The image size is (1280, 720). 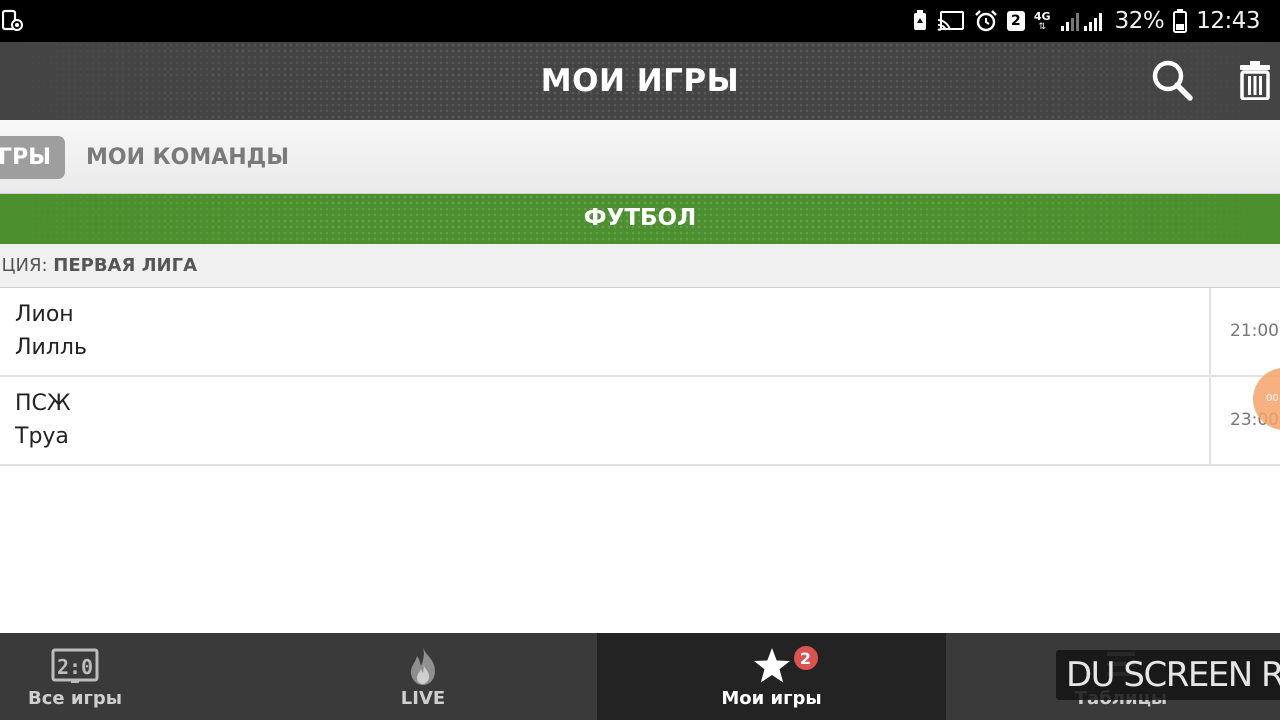 I want to click on screen-recorder-watermark: DU SCREEN RECO, so click(x=1168, y=675).